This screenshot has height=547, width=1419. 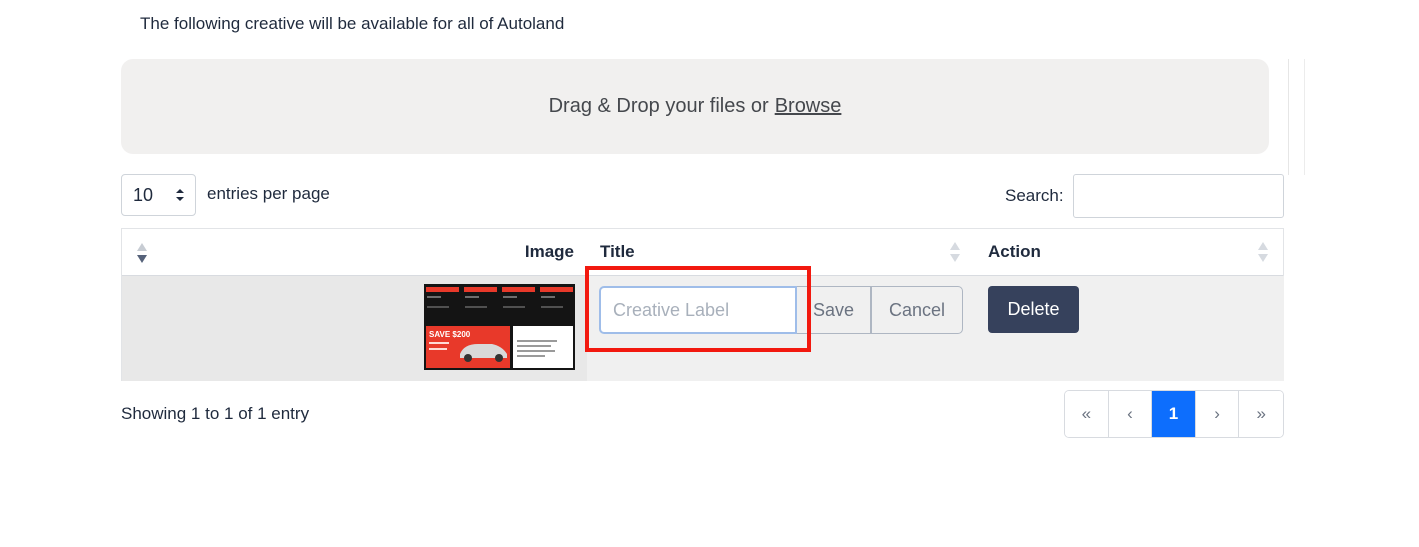 I want to click on entries-per-page-value: 10, so click(x=143, y=194).